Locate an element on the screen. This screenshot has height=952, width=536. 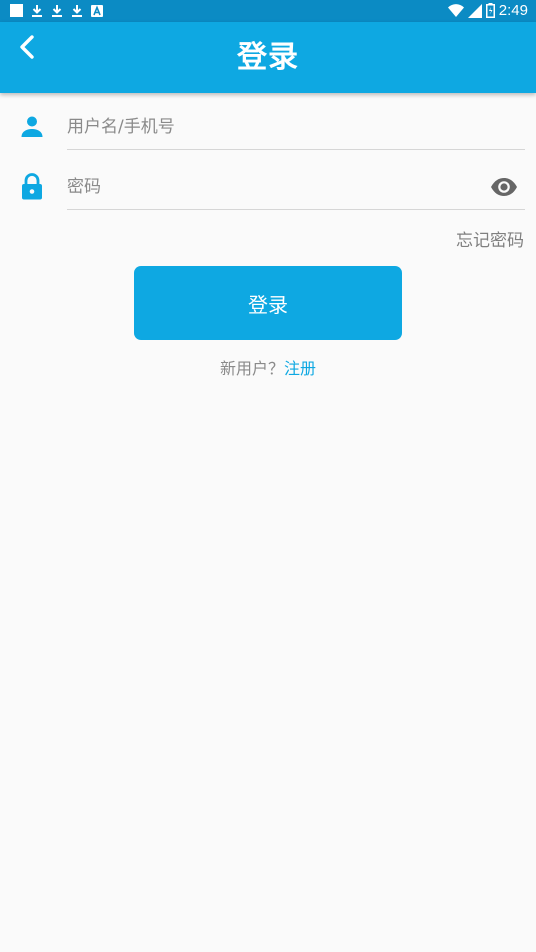
page-title: 登录 is located at coordinates (268, 57).